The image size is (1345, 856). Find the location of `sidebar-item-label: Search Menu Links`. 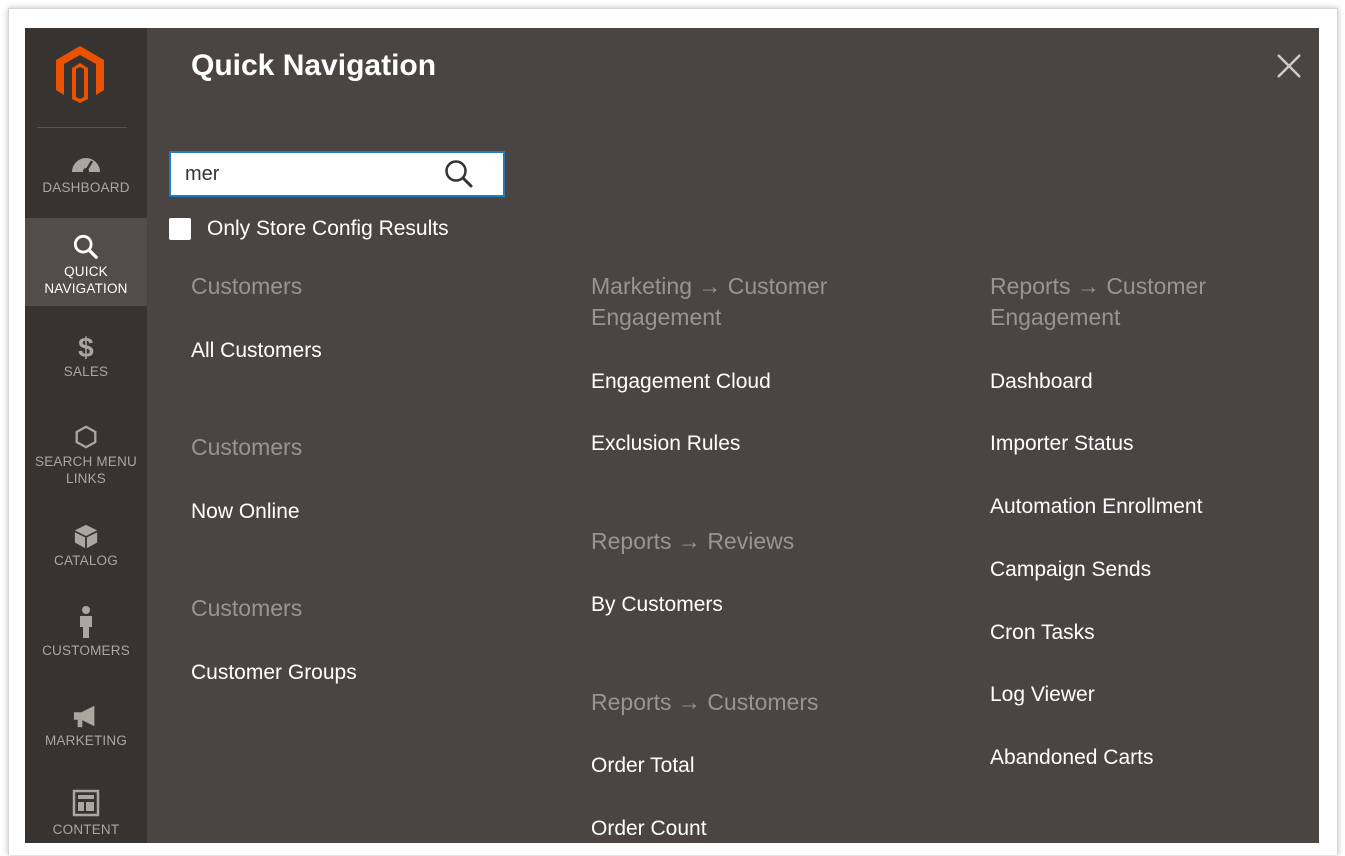

sidebar-item-label: Search Menu Links is located at coordinates (86, 470).